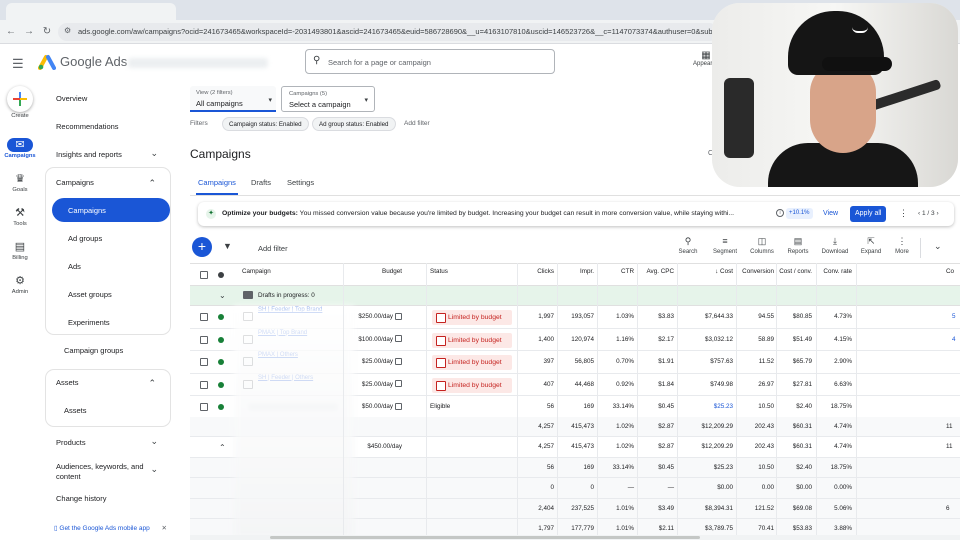 The height and width of the screenshot is (540, 960). Describe the element at coordinates (222, 447) in the screenshot. I see `expand-chevron-icon: ⌃` at that location.